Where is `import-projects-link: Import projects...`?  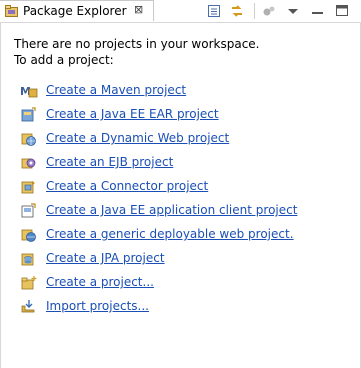 import-projects-link: Import projects... is located at coordinates (97, 306).